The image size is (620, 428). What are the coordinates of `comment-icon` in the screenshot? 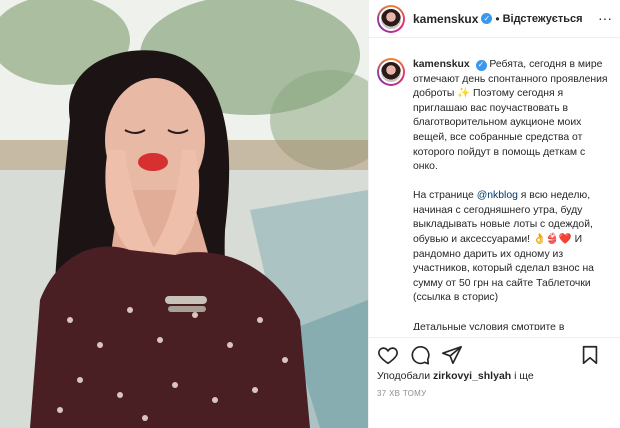 It's located at (420, 355).